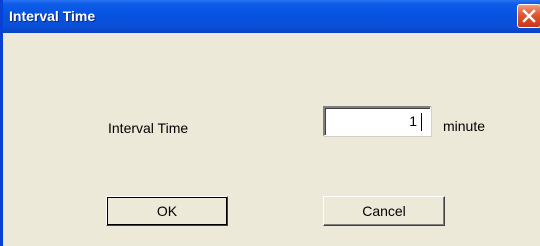 The image size is (540, 246). I want to click on unit-label: minute, so click(464, 126).